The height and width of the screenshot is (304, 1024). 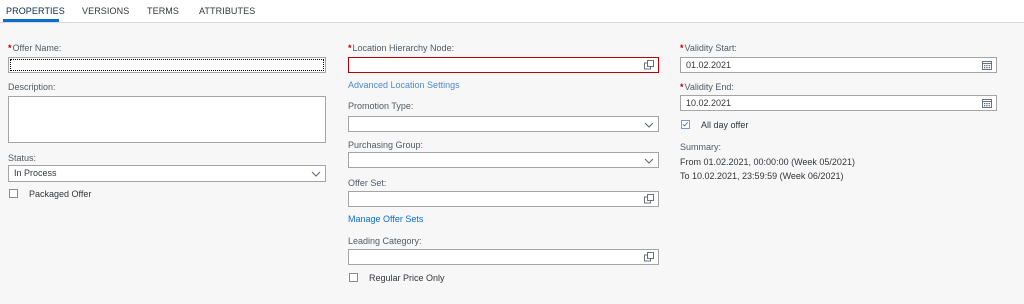 I want to click on location-hierarchy-label-text: Location Hierarchy Node:, so click(x=403, y=48).